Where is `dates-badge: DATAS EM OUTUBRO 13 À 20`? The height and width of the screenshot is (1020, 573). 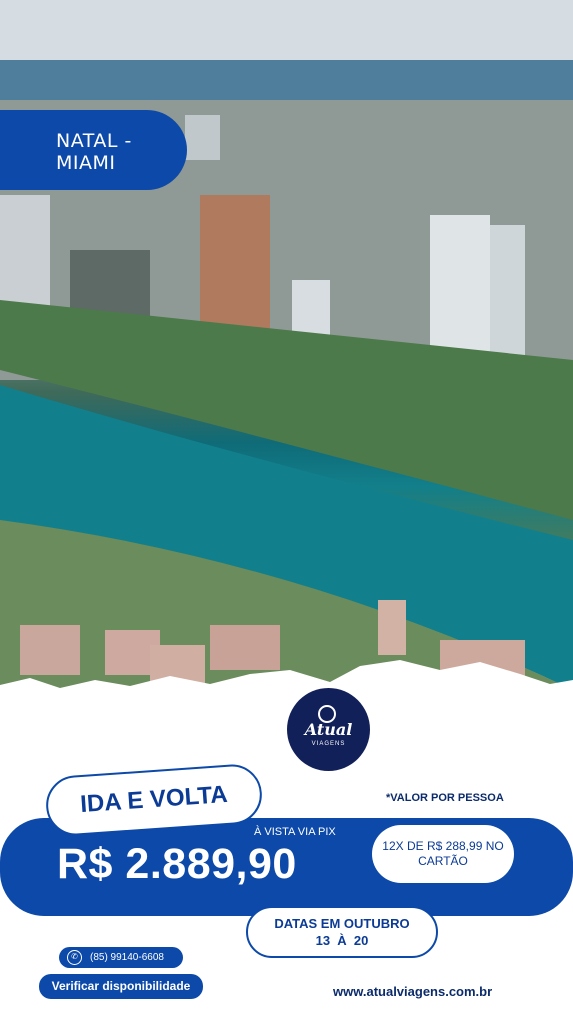 dates-badge: DATAS EM OUTUBRO 13 À 20 is located at coordinates (342, 932).